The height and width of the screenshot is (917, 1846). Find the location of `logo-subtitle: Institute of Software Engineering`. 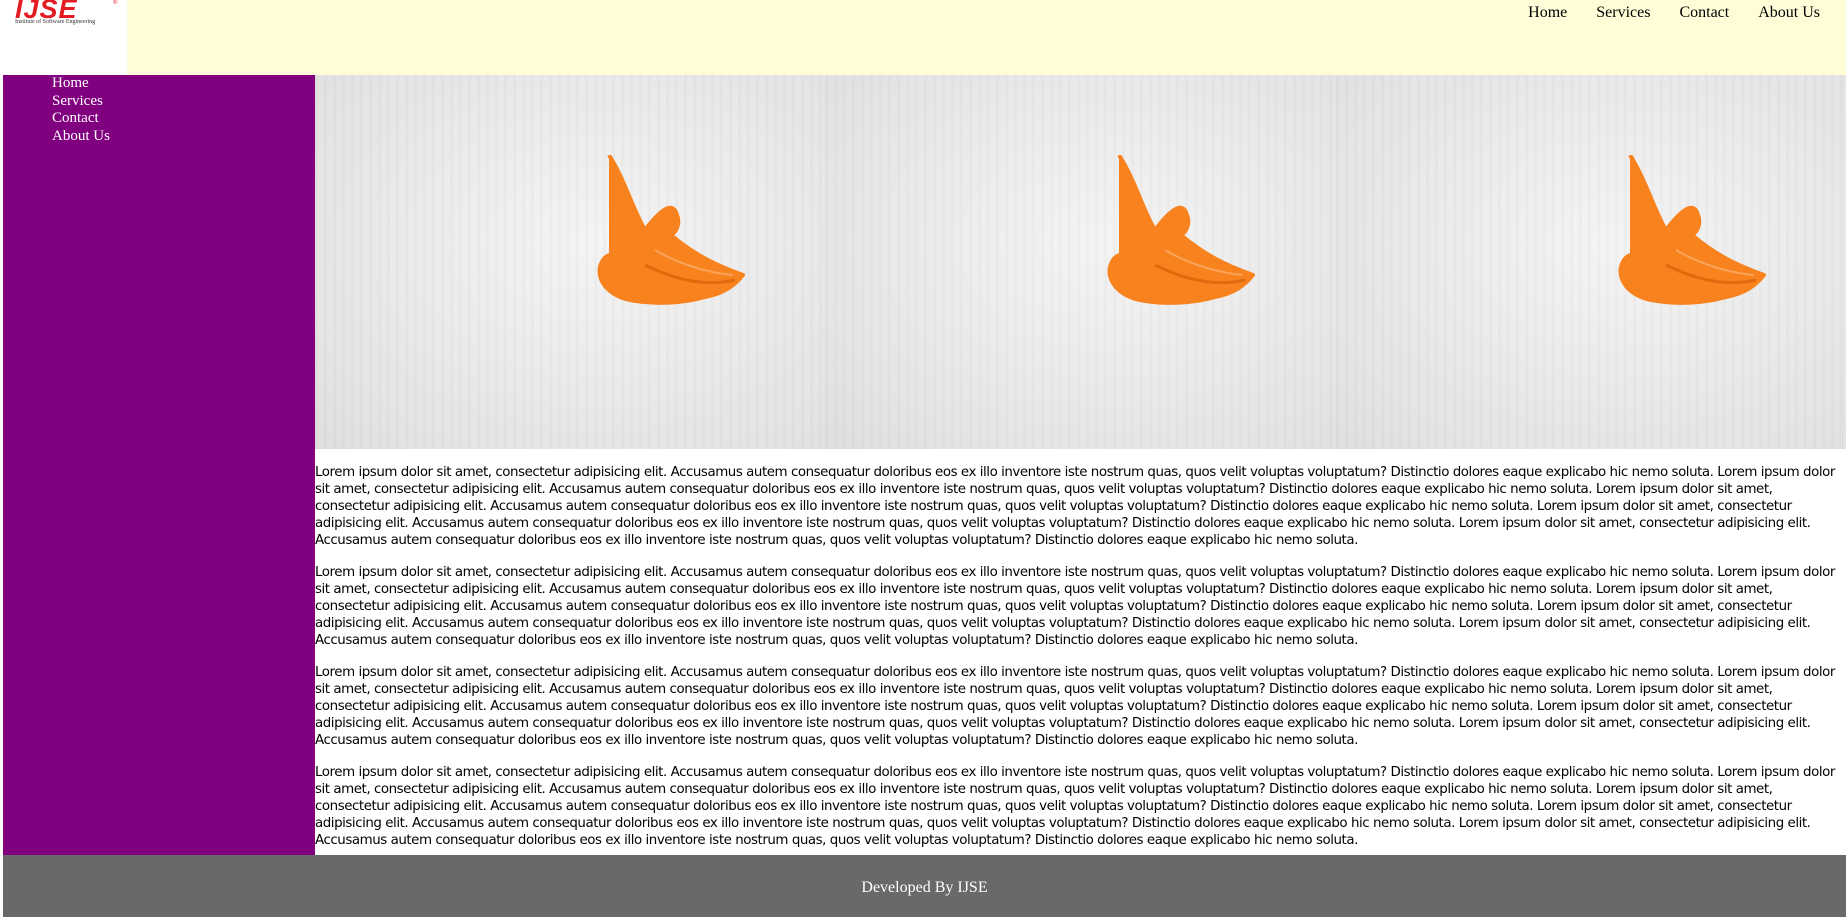

logo-subtitle: Institute of Software Engineering is located at coordinates (55, 22).